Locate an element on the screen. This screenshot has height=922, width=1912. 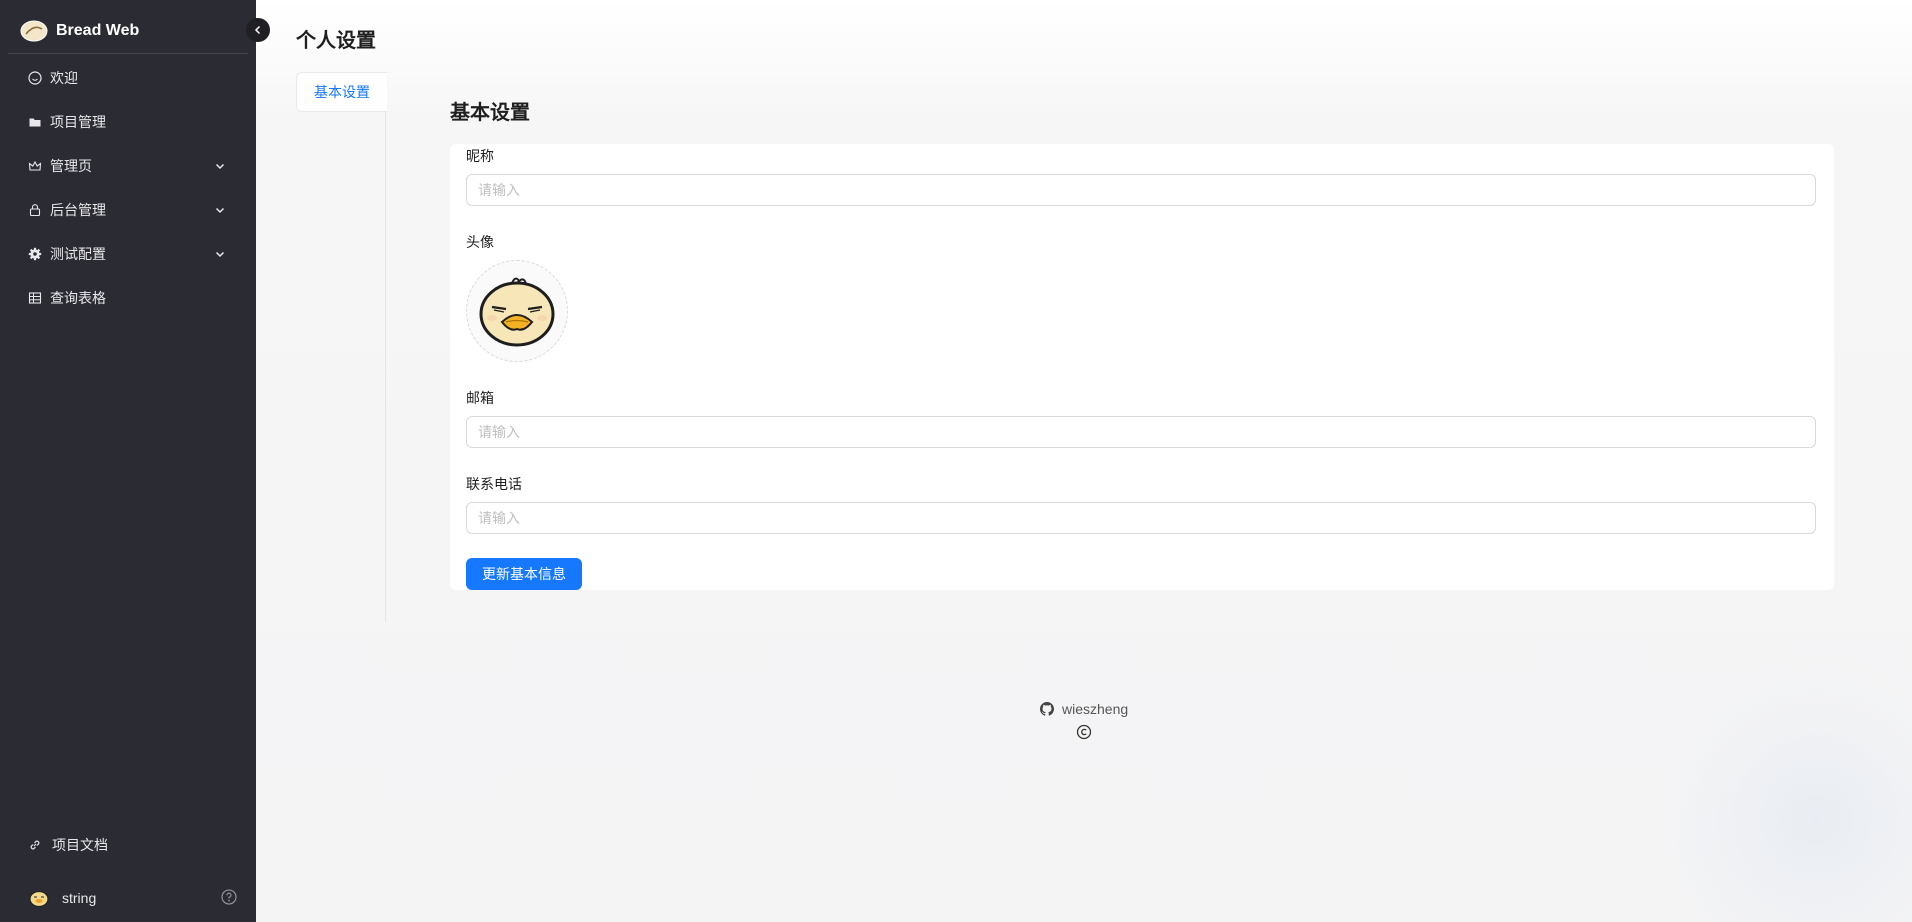
bread-logo-icon is located at coordinates (34, 30).